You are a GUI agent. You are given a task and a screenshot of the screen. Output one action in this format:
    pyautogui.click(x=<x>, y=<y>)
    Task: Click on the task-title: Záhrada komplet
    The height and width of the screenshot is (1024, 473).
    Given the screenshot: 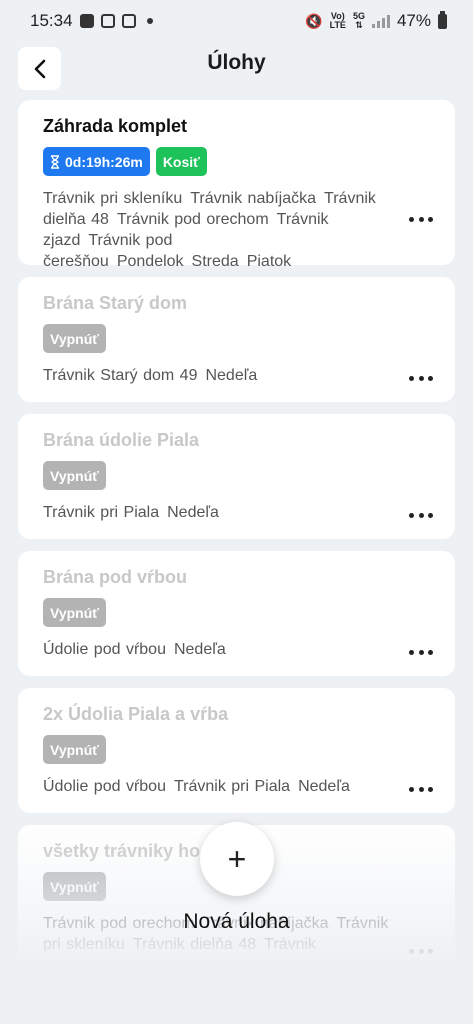 What is the action you would take?
    pyautogui.click(x=115, y=126)
    